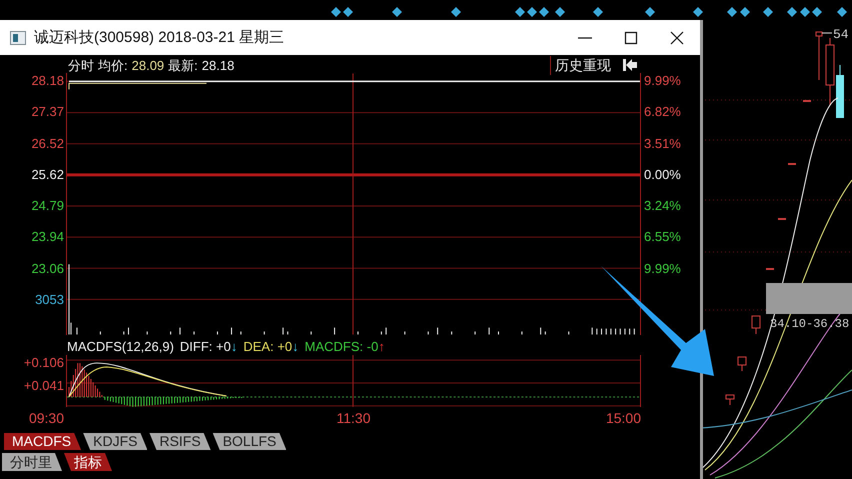 Image resolution: width=852 pixels, height=479 pixels. Describe the element at coordinates (43, 363) in the screenshot. I see `indicator-level-label: +0.106` at that location.